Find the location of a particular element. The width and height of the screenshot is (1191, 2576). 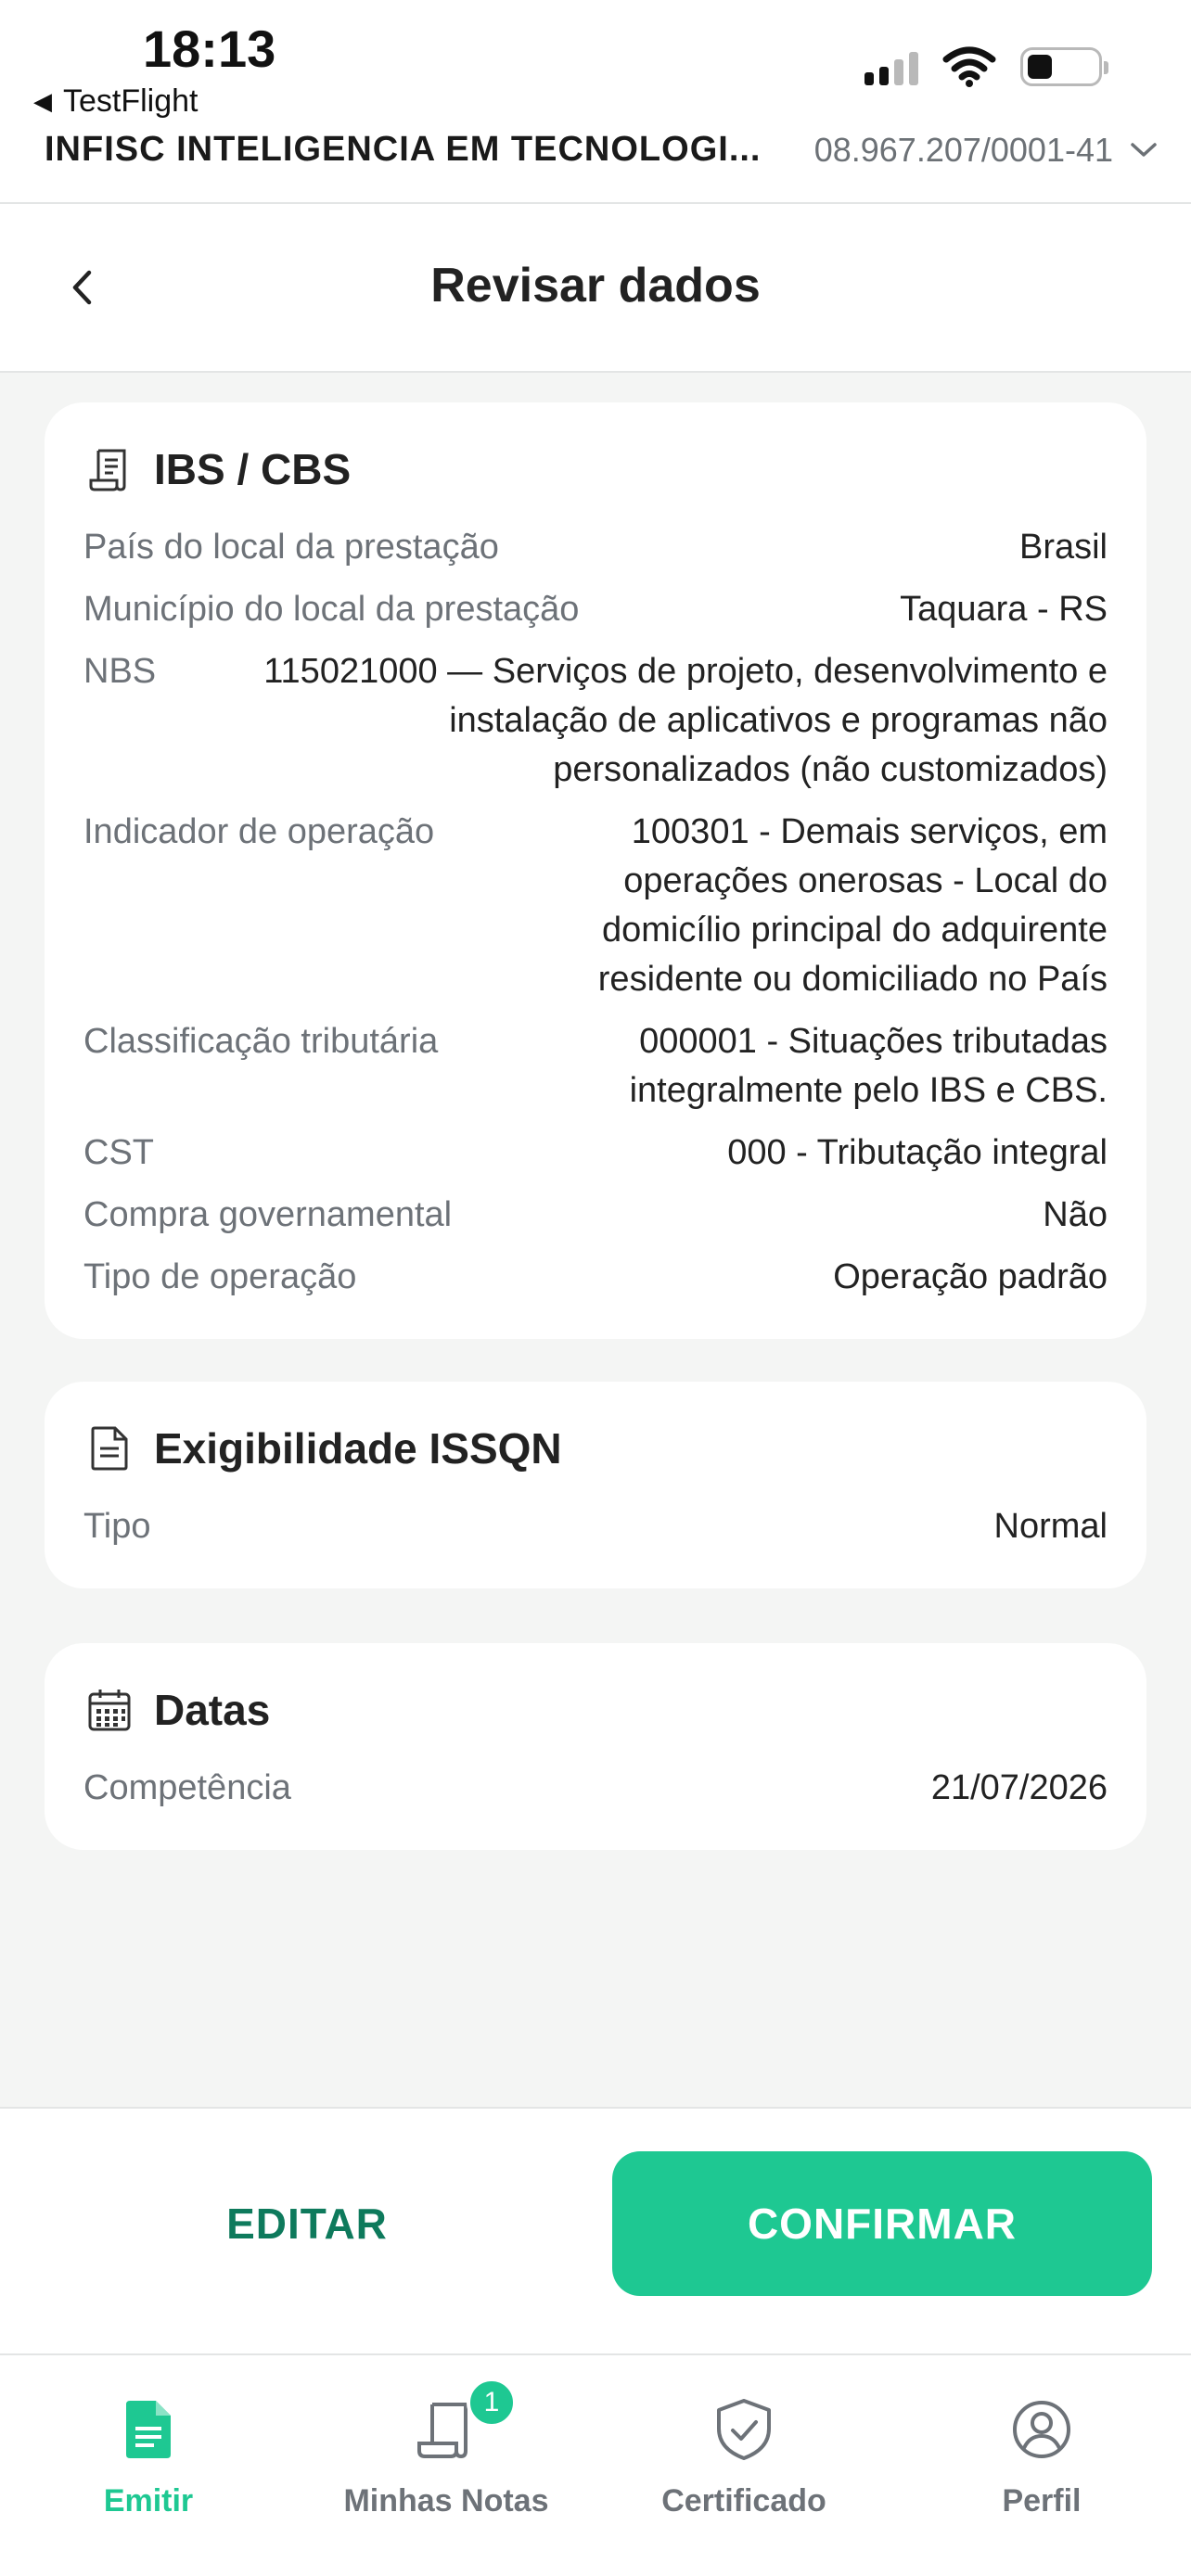

info-row: Tipo de operação Operação padrão is located at coordinates (595, 1277).